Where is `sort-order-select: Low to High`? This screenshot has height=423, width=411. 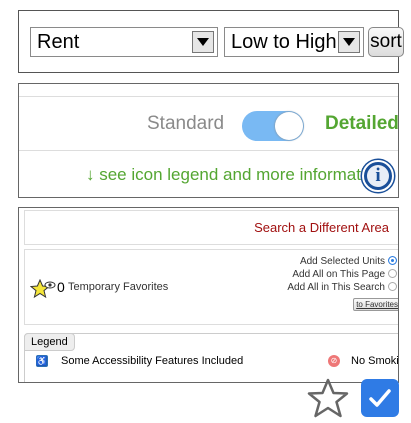 sort-order-select: Low to High is located at coordinates (294, 42).